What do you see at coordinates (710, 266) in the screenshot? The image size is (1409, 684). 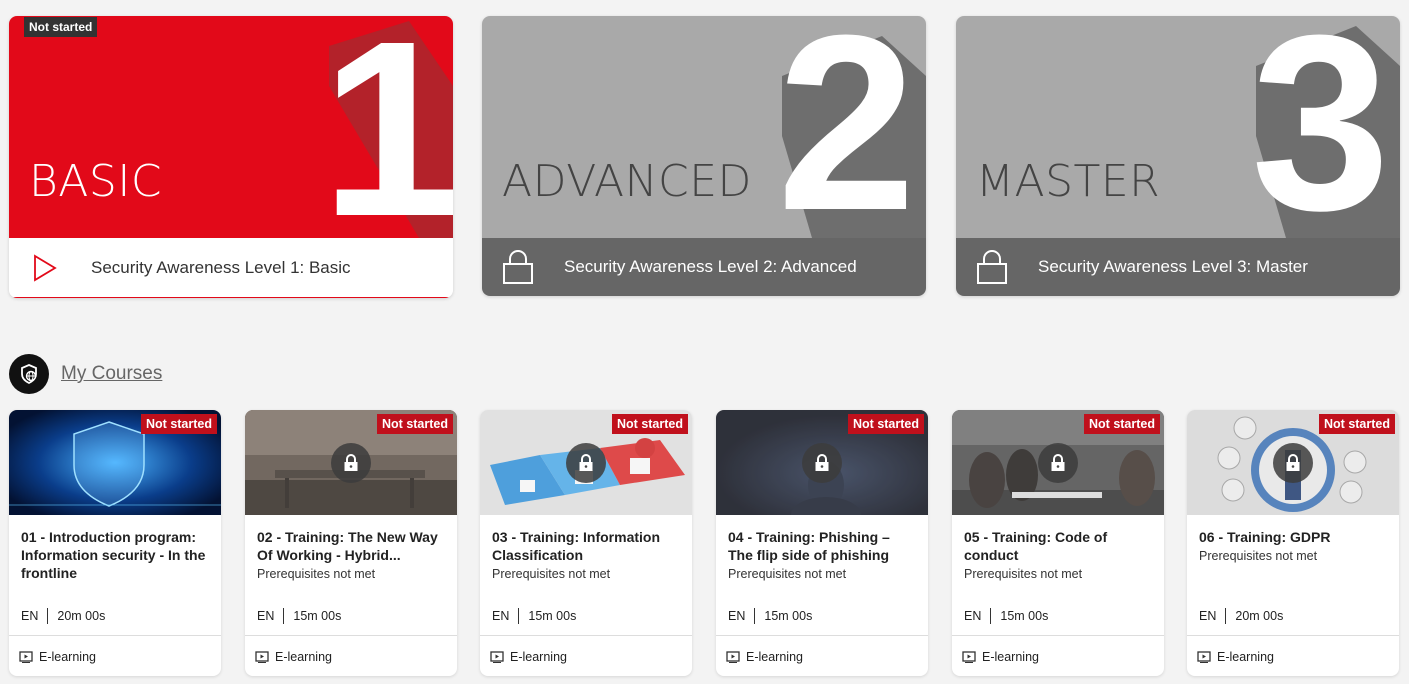 I see `level-title: Security Awareness Level 2: Advanced` at bounding box center [710, 266].